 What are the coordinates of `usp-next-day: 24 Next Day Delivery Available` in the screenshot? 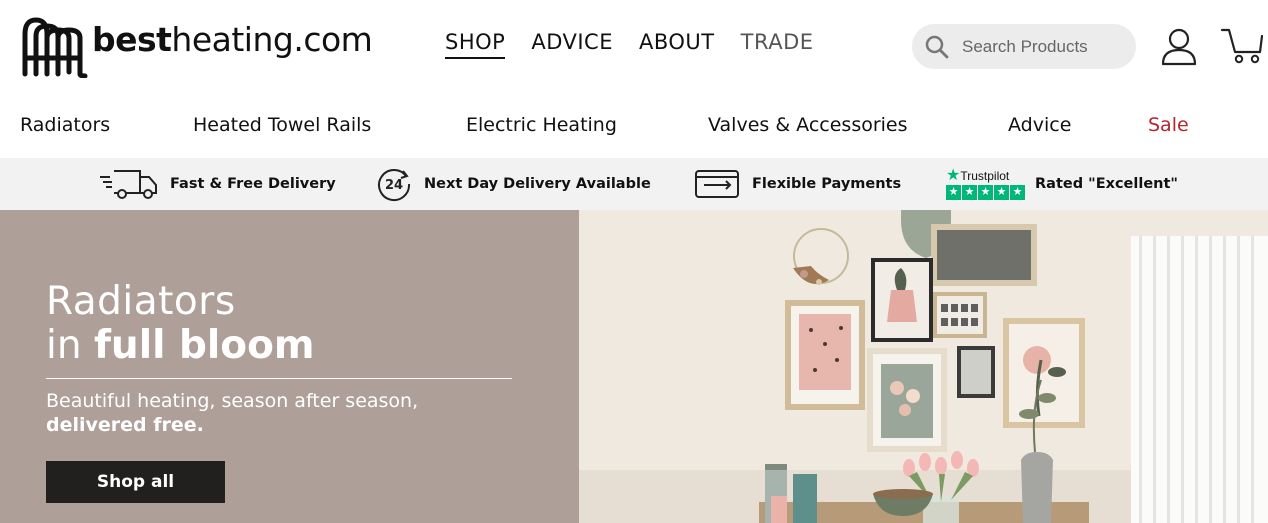 It's located at (513, 184).